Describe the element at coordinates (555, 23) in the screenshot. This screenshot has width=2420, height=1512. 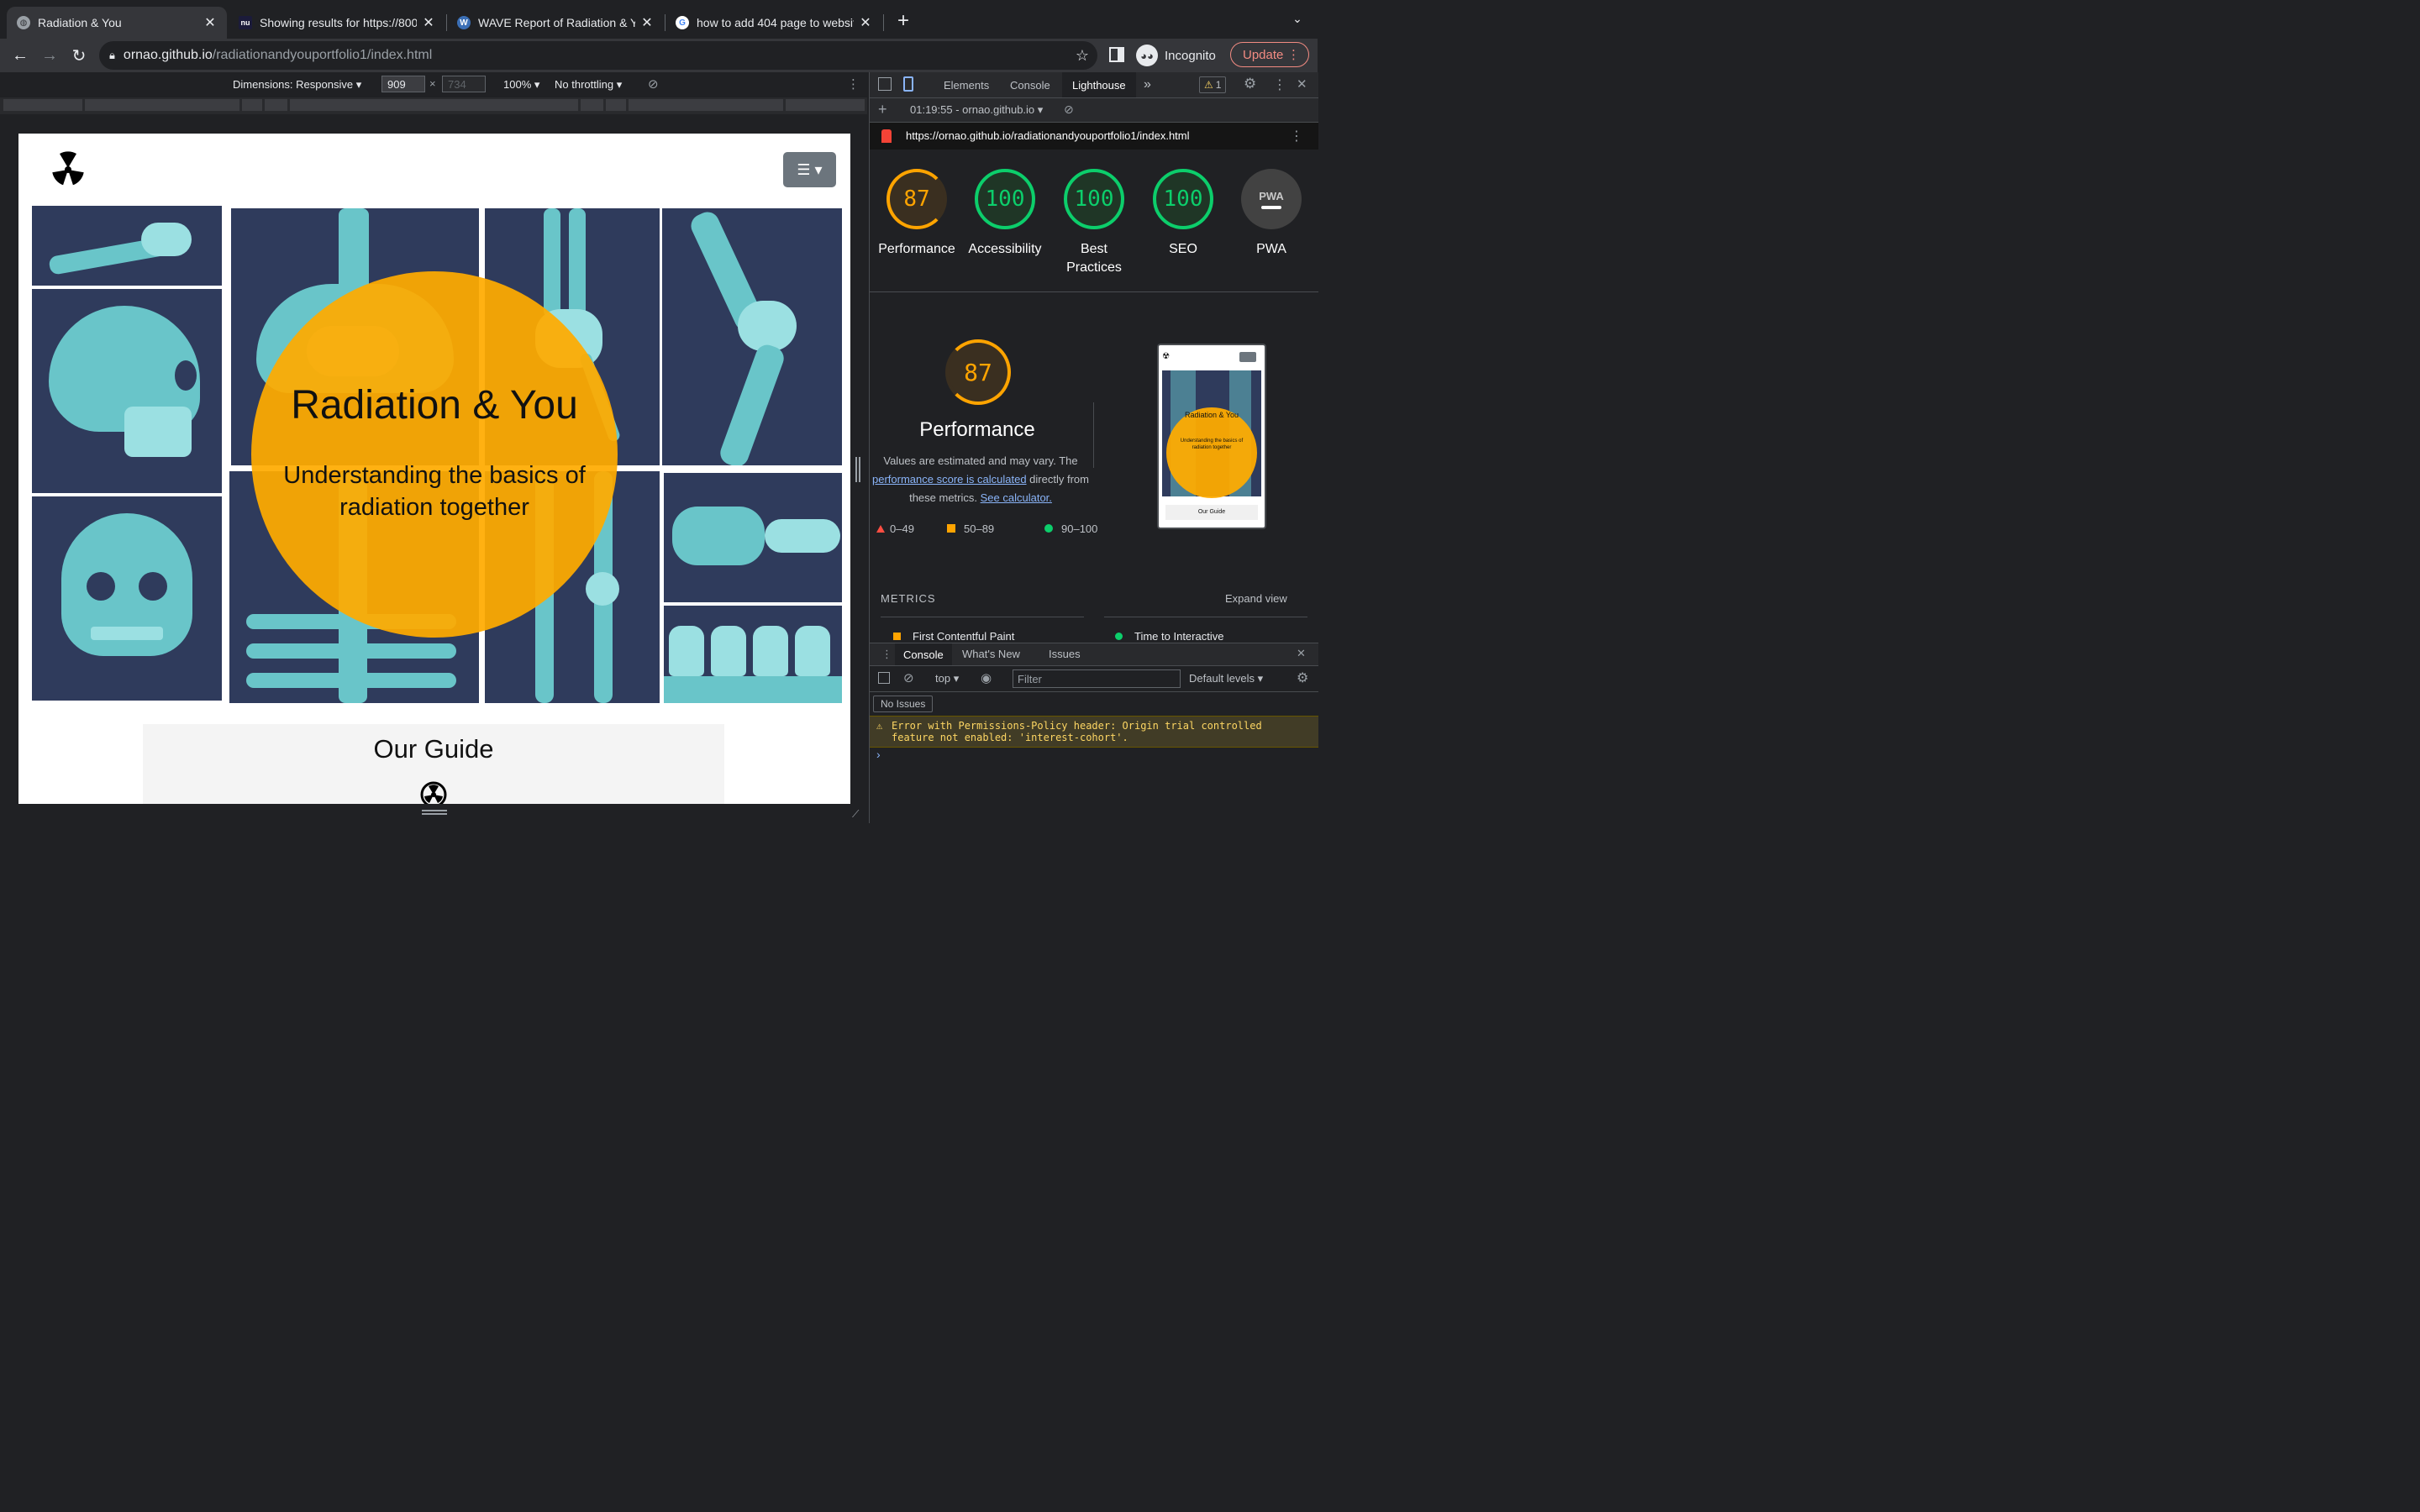
I see `tab-wave-report: W WAVE Report of Radiation & Yo ✕` at that location.